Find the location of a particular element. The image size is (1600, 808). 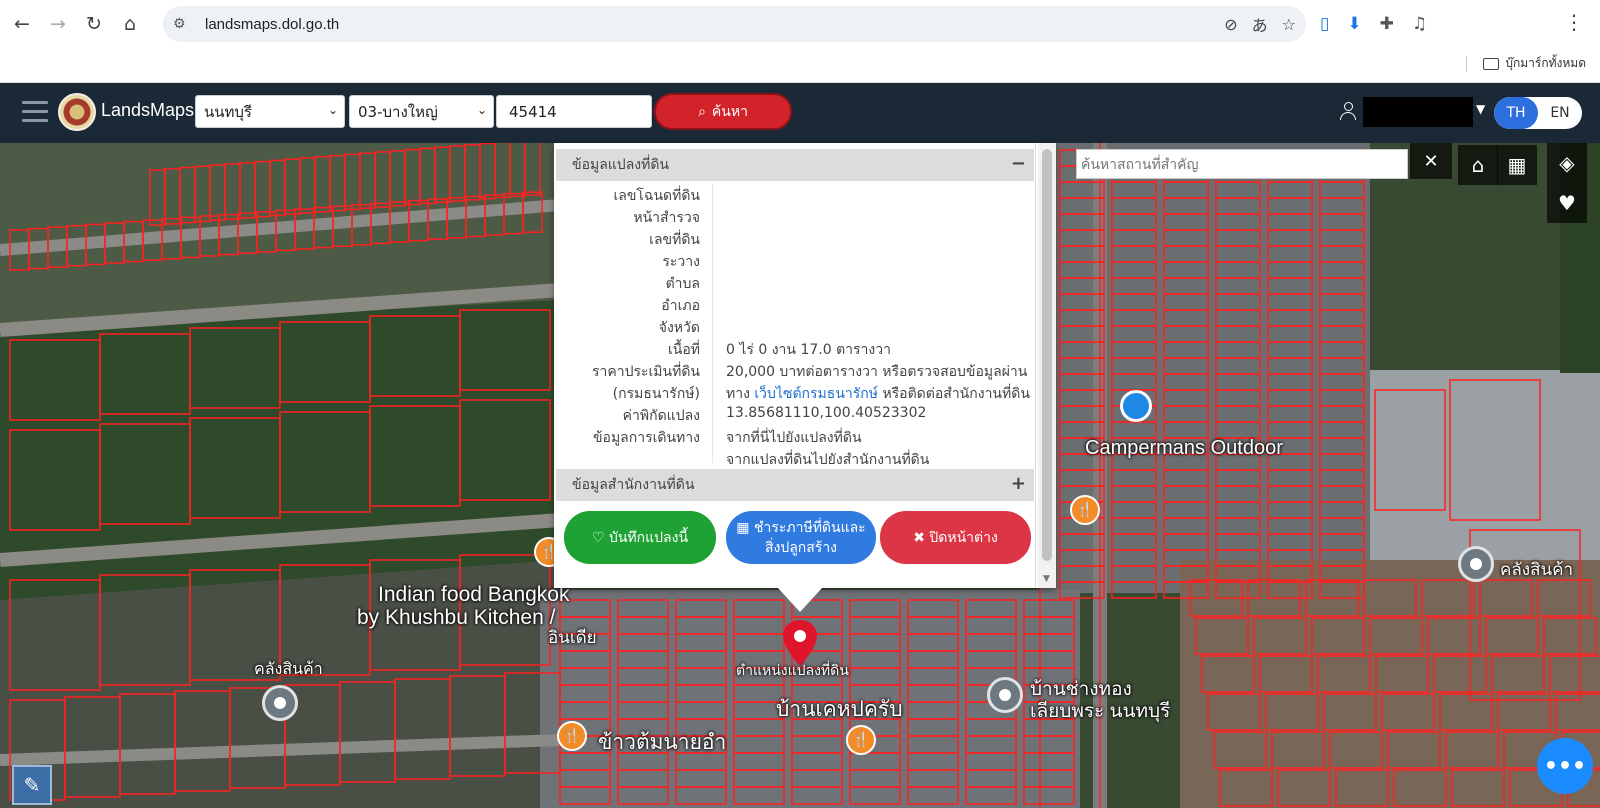

popup-scrollbar: ▼ is located at coordinates (1047, 365).